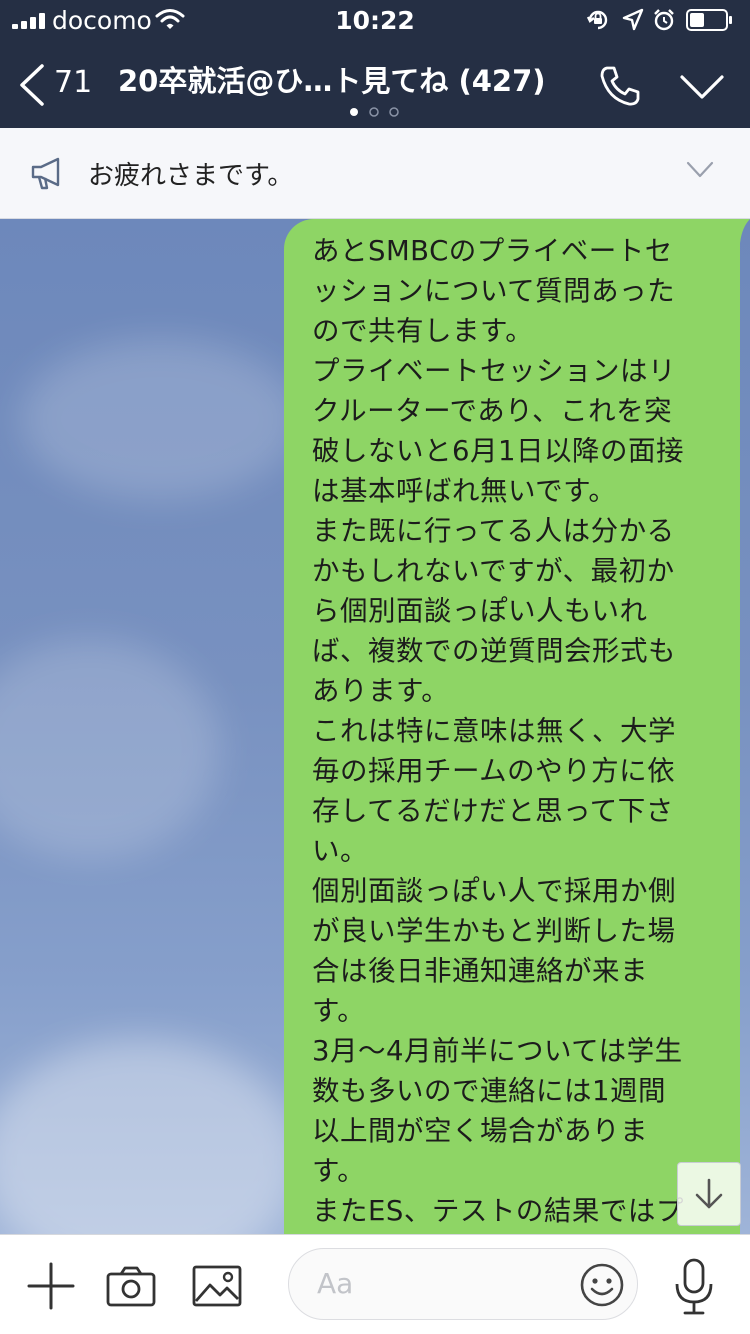 This screenshot has width=750, height=1334. I want to click on message-line: あります。, so click(381, 691).